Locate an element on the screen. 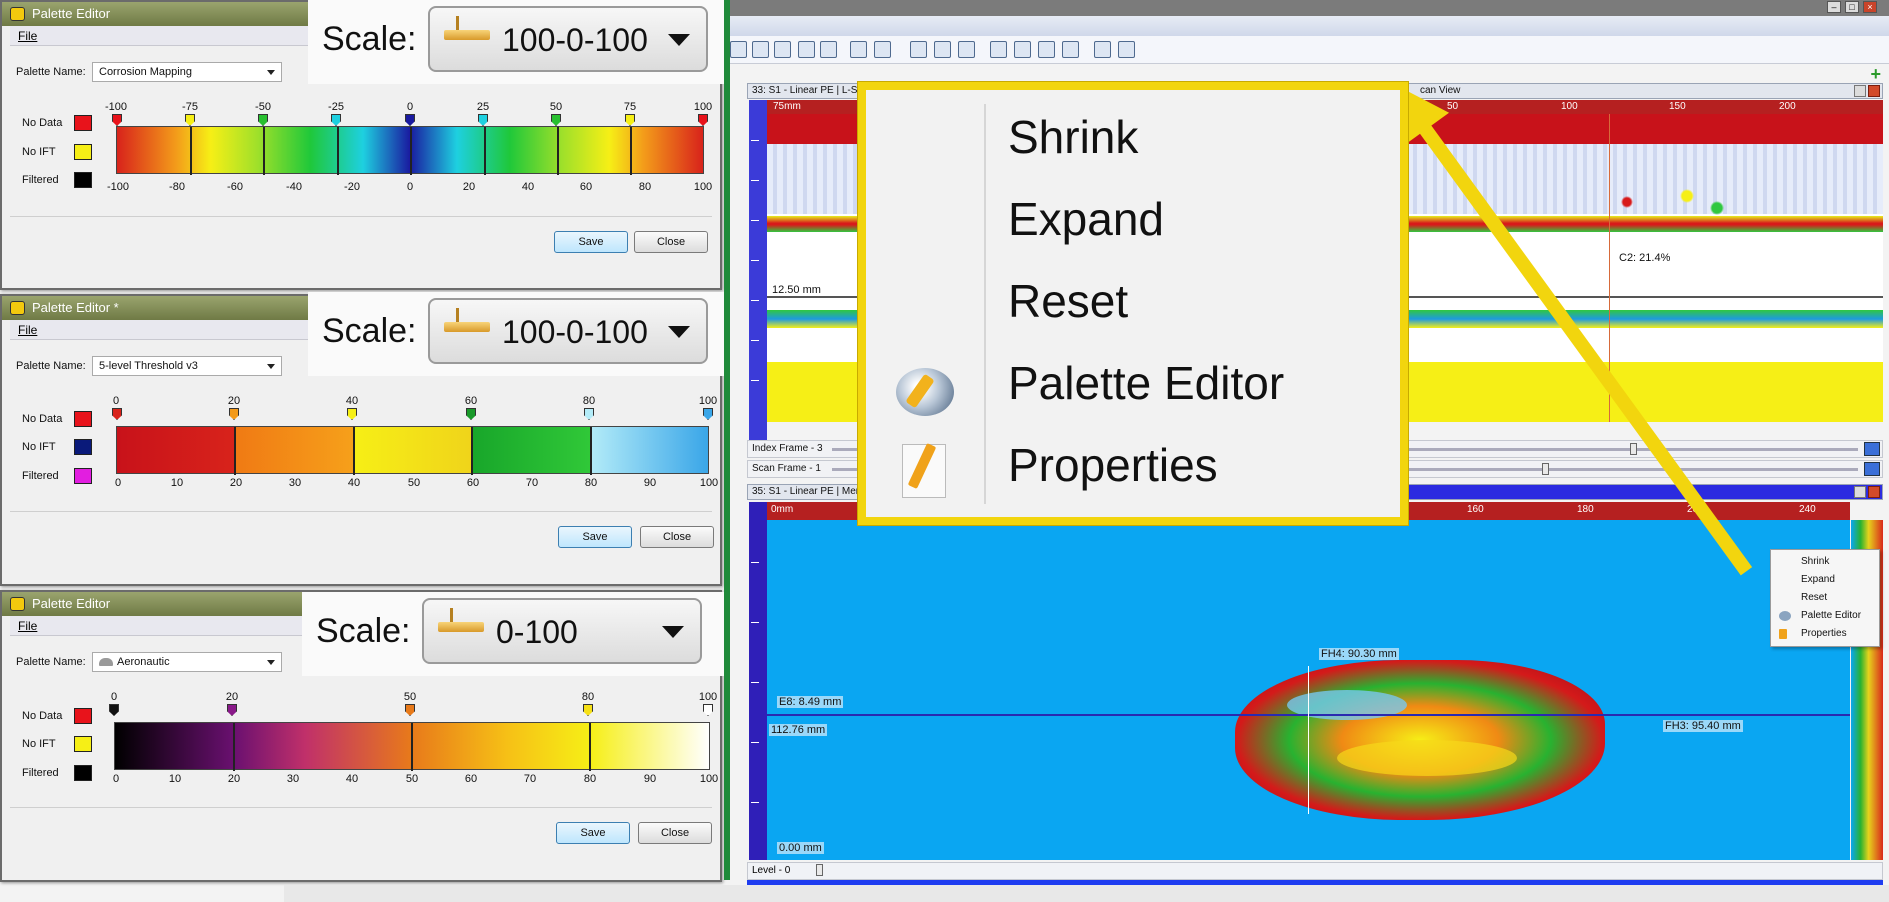  clear-overlay-icon is located at coordinates (1126, 49).